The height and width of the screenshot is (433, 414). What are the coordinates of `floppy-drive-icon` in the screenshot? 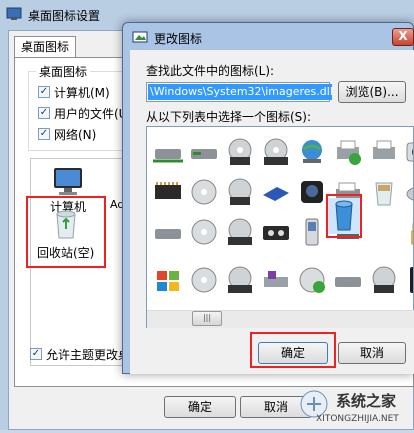 It's located at (276, 280).